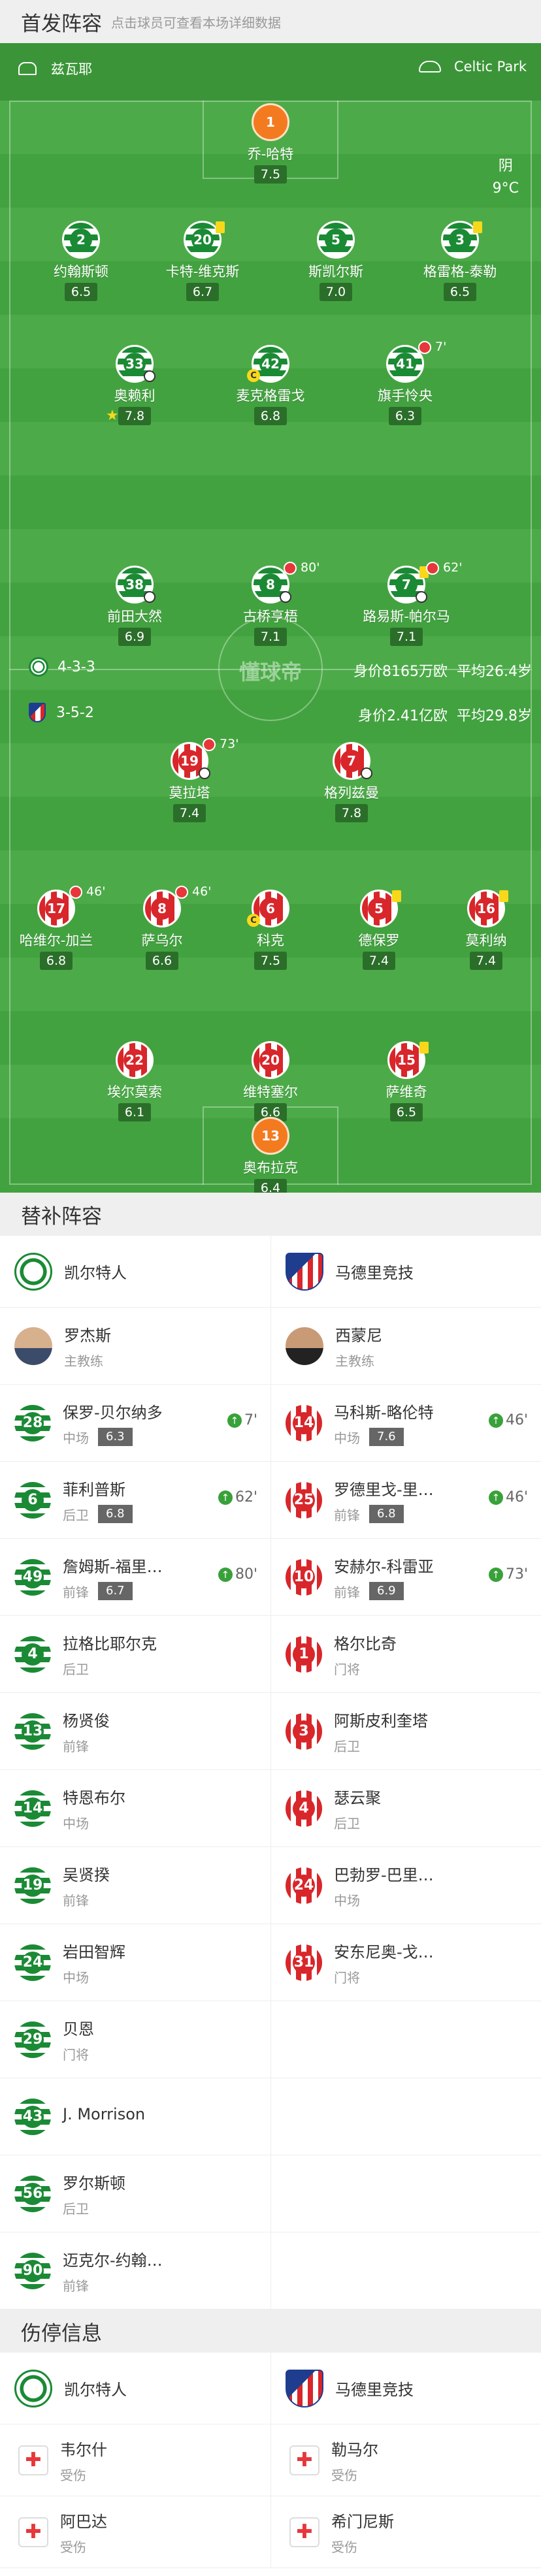 Image resolution: width=541 pixels, height=2576 pixels. What do you see at coordinates (270, 1081) in the screenshot?
I see `away-player-df2: 20 维特塞尔 6.6` at bounding box center [270, 1081].